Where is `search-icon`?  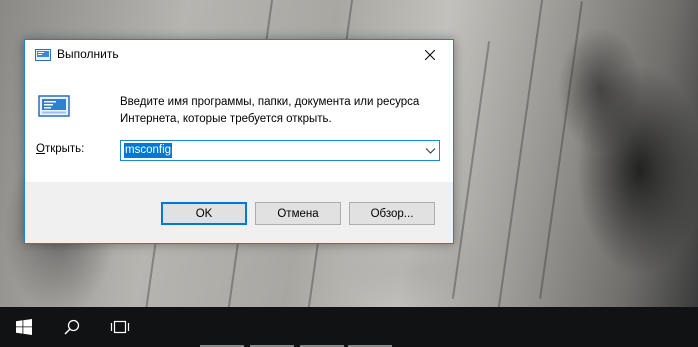
search-icon is located at coordinates (72, 327).